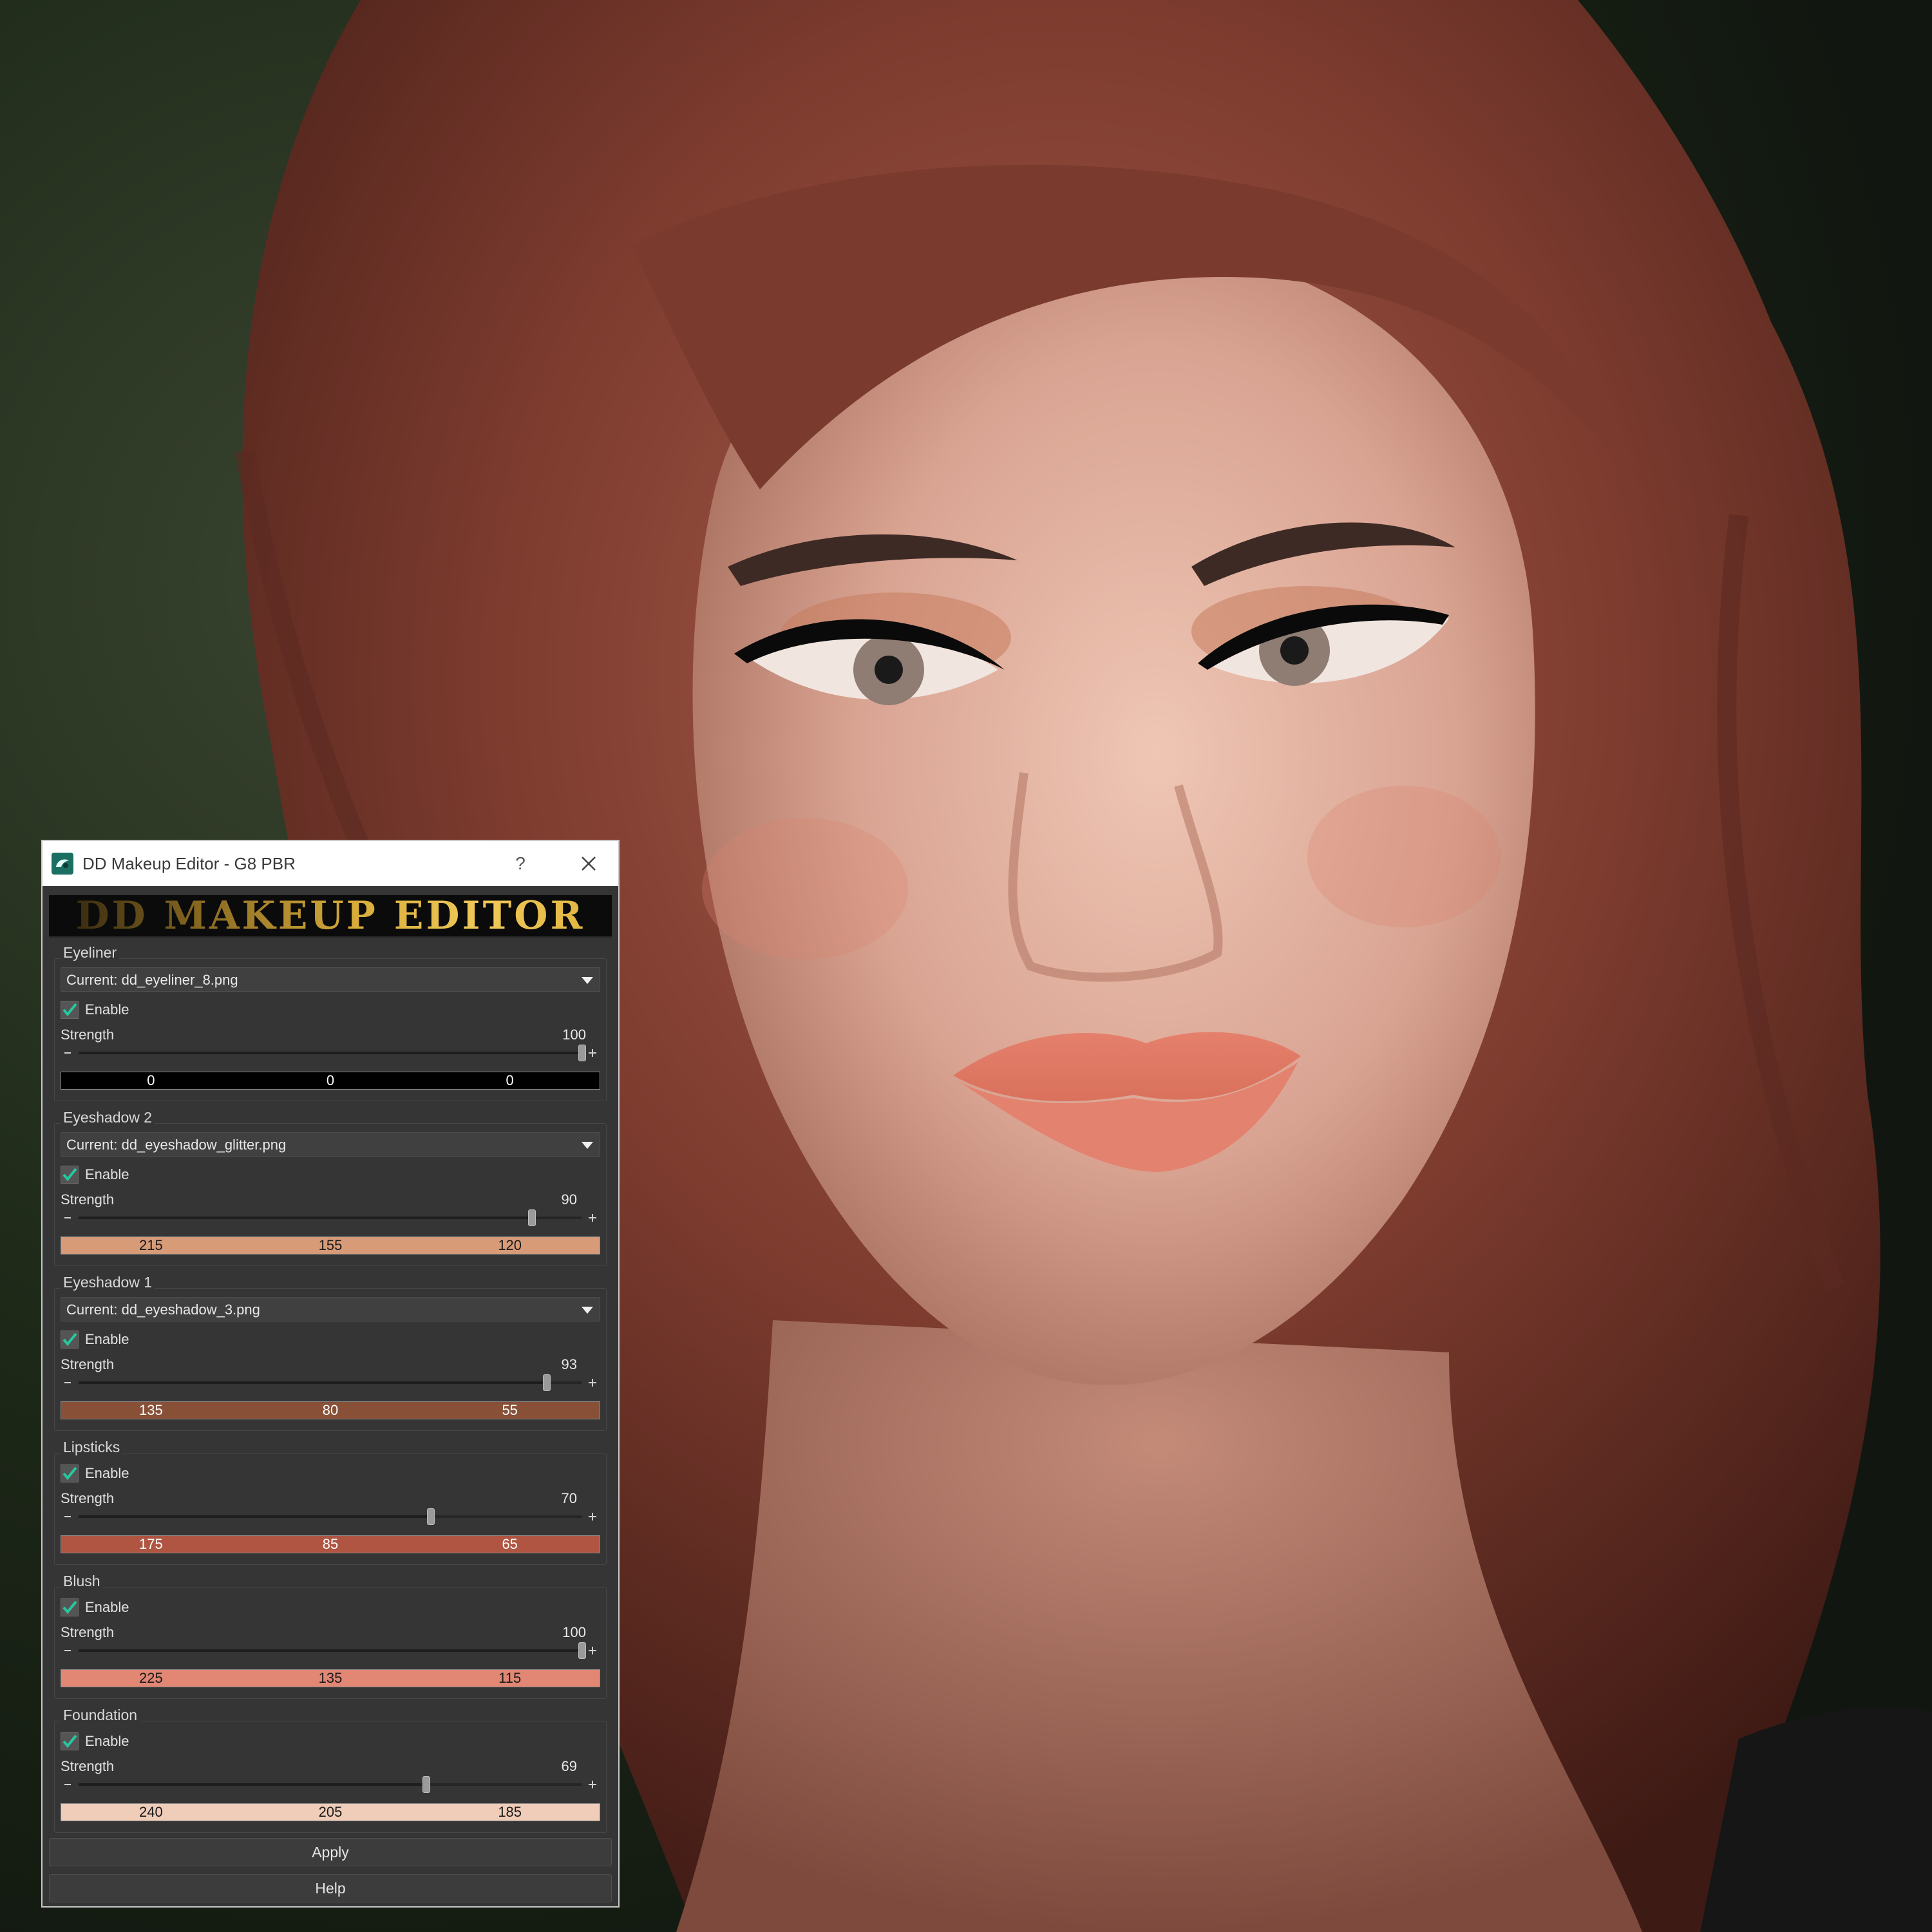 The image size is (1932, 1932). I want to click on color-bar: 0 0 0, so click(331, 1081).